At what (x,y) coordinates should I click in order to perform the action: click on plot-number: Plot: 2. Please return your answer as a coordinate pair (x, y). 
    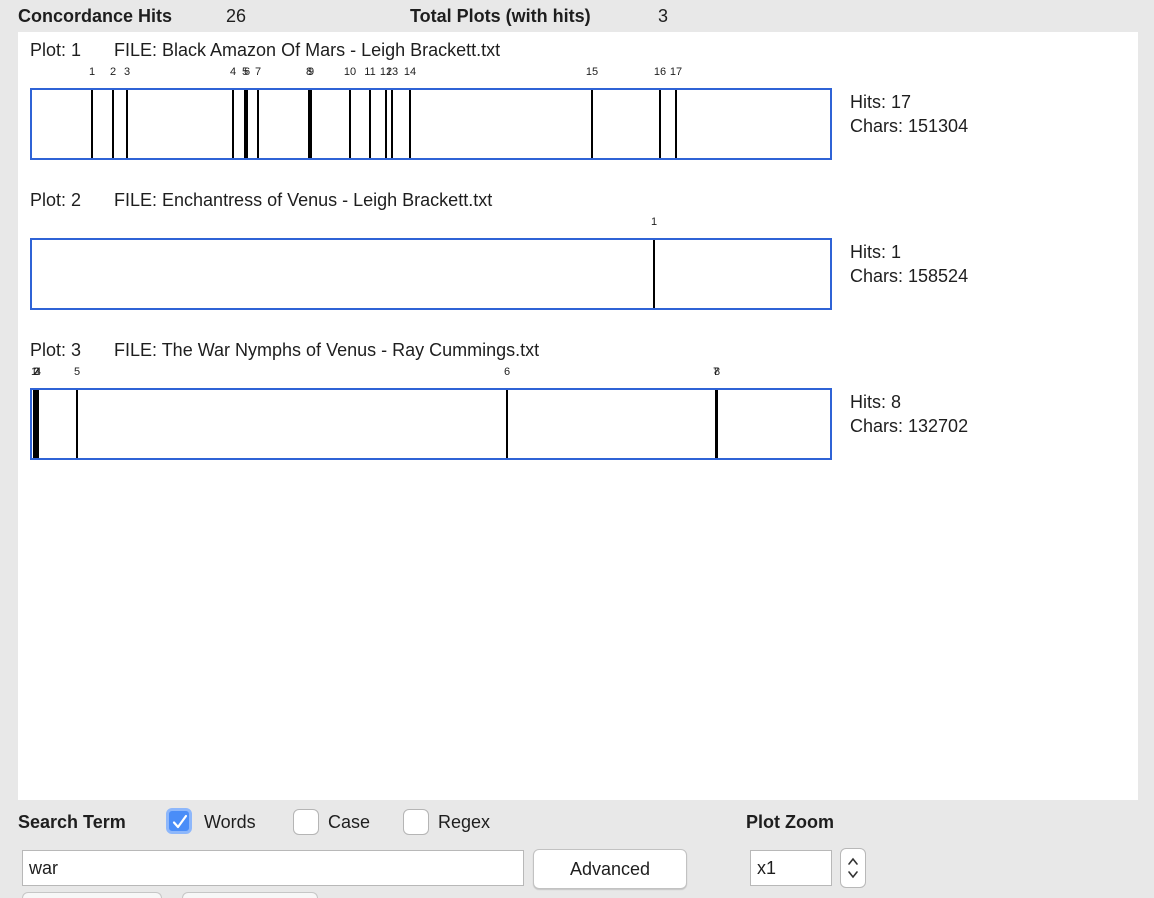
    Looking at the image, I should click on (56, 200).